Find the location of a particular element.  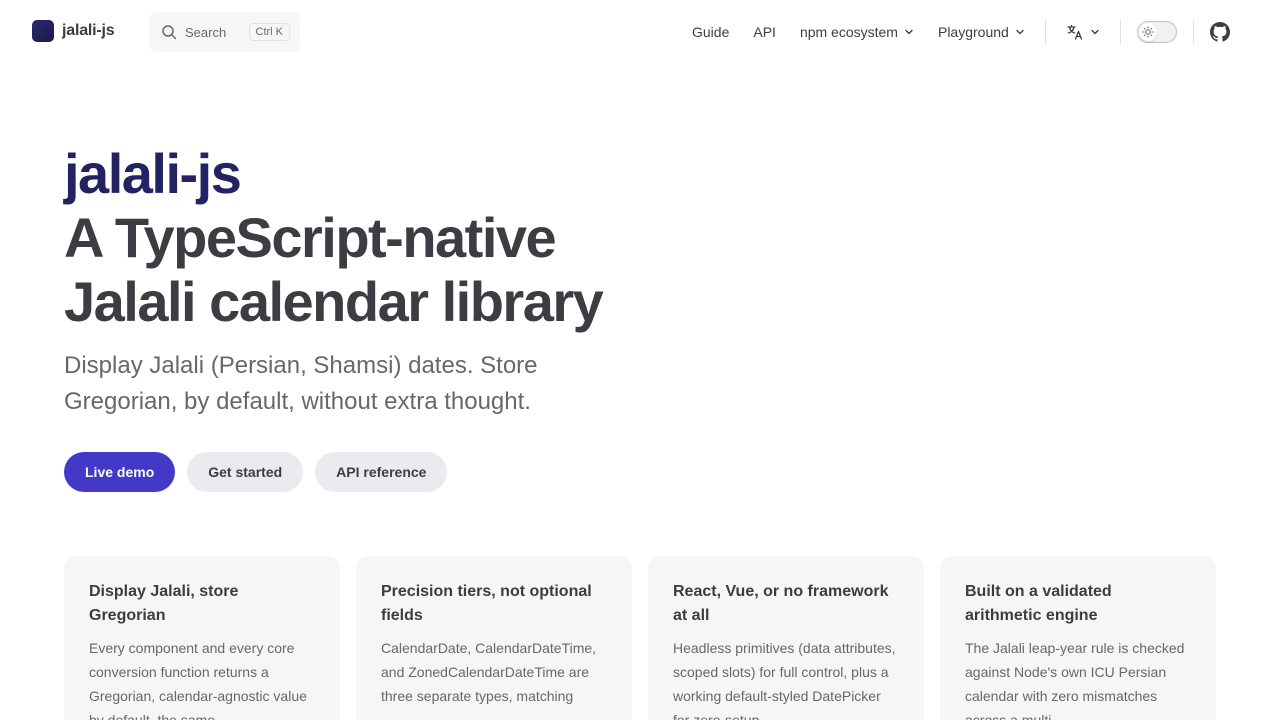

hero-actions: Live demo Get started API reference is located at coordinates (256, 472).